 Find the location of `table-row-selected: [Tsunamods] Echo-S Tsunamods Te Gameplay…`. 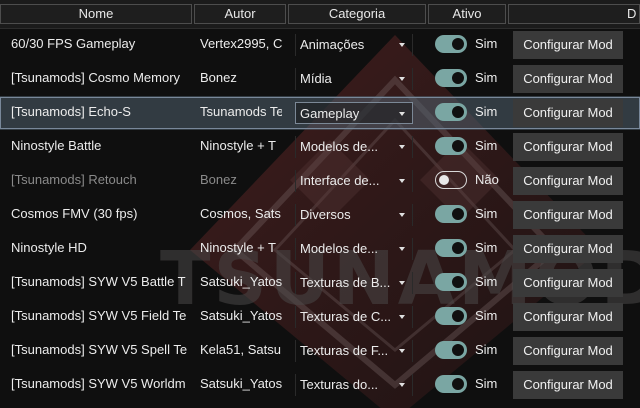

table-row-selected: [Tsunamods] Echo-S Tsunamods Te Gameplay… is located at coordinates (320, 113).